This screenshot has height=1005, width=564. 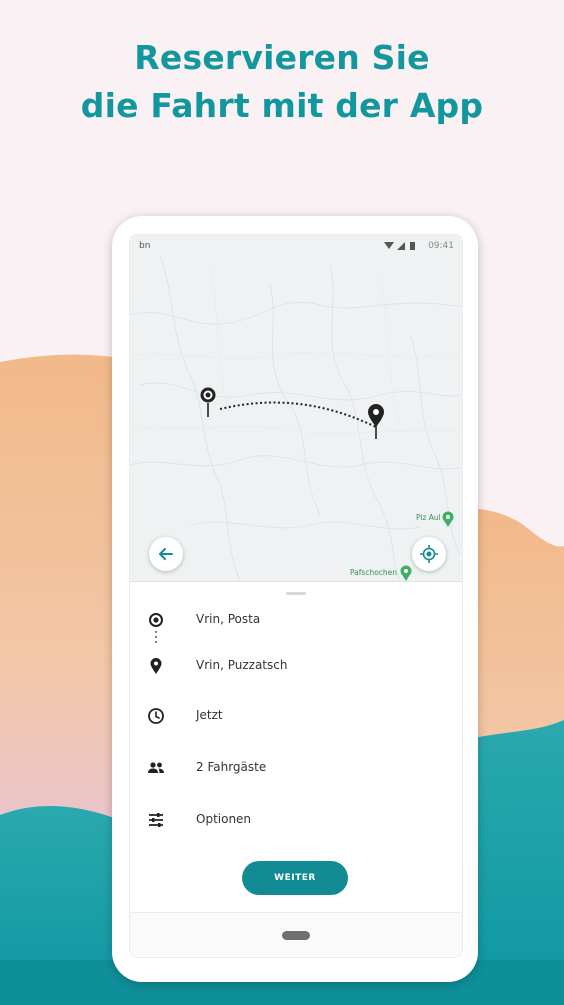 I want to click on destination-text: Vrin, Puzzatsch, so click(x=242, y=665).